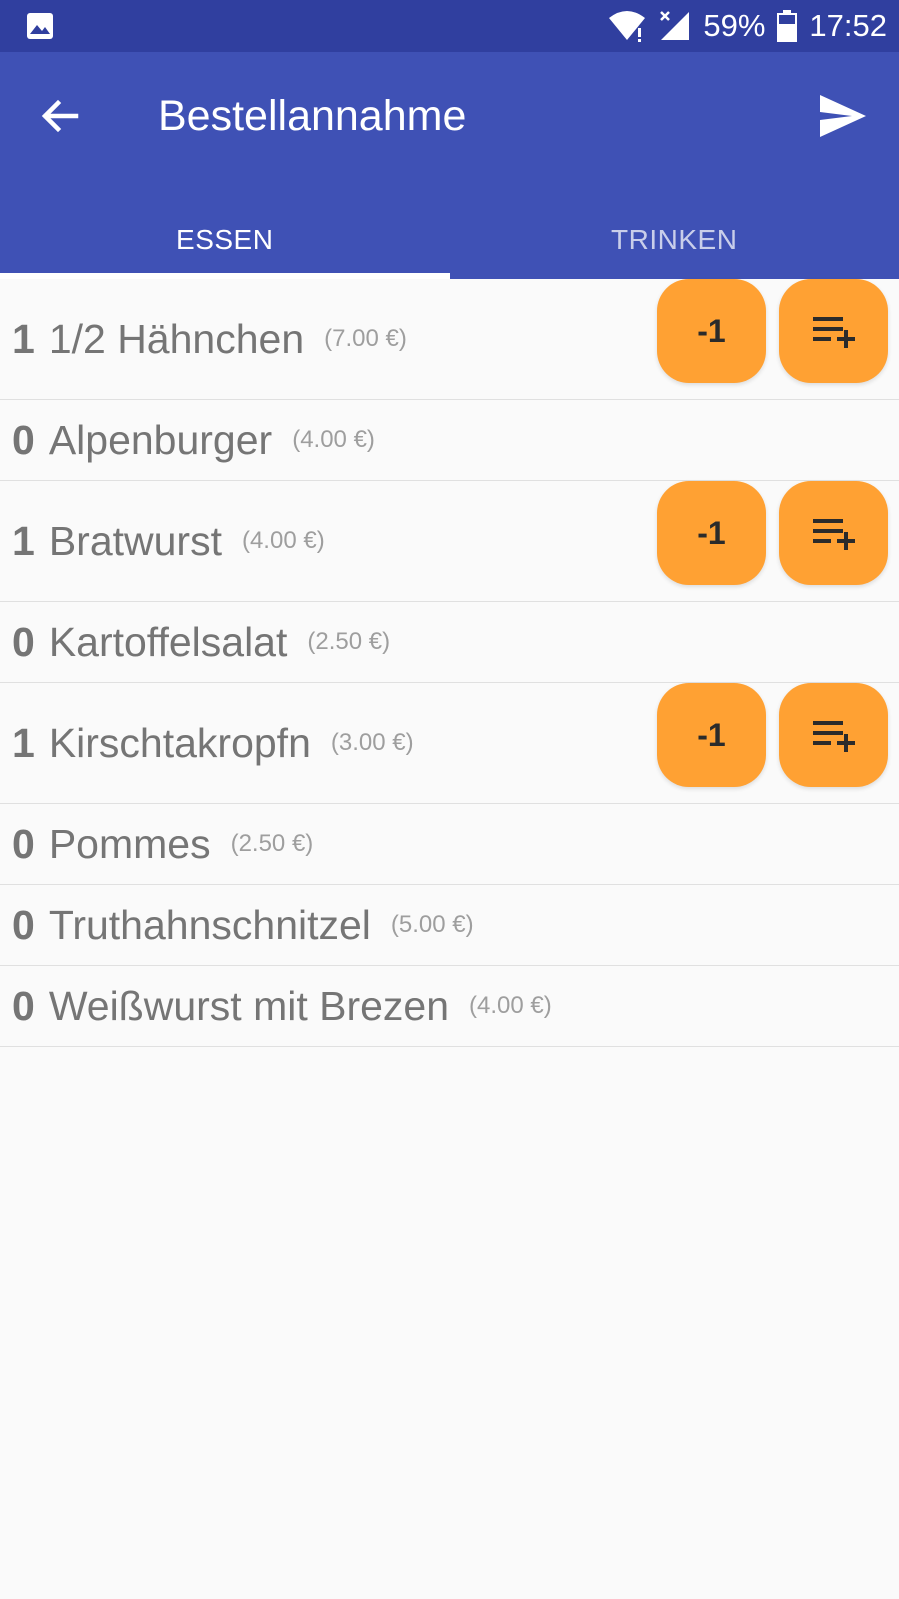 The height and width of the screenshot is (1599, 899). Describe the element at coordinates (787, 26) in the screenshot. I see `battery-icon` at that location.